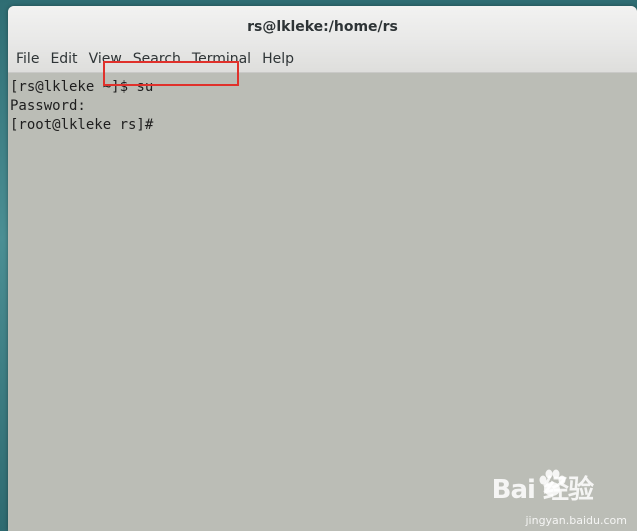 Image resolution: width=637 pixels, height=531 pixels. Describe the element at coordinates (542, 490) in the screenshot. I see `watermark-logo: Bai 经验` at that location.